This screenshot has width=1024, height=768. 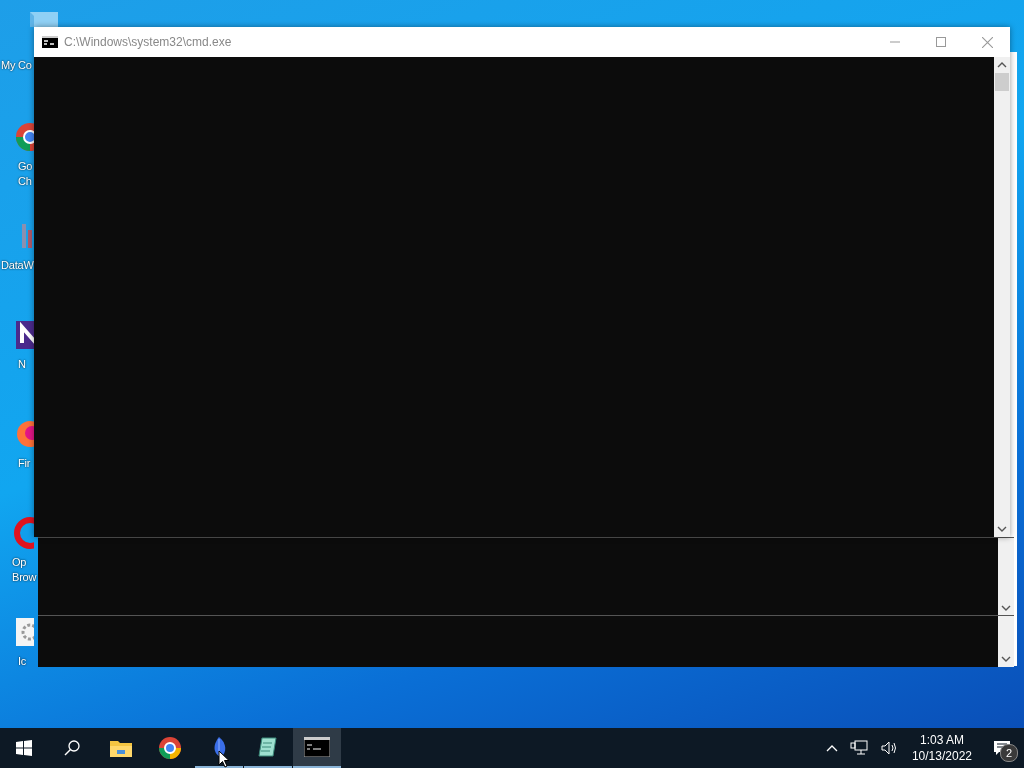 What do you see at coordinates (1009, 753) in the screenshot?
I see `notification-badge: 2` at bounding box center [1009, 753].